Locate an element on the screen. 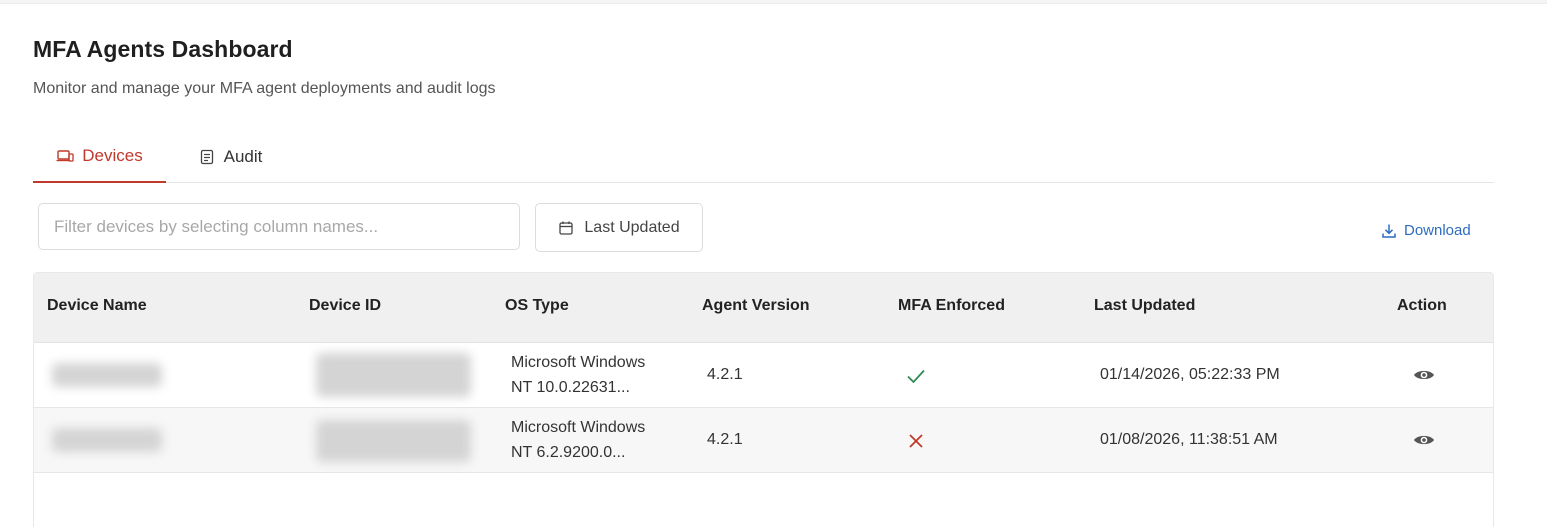  tab-audit-label: Audit is located at coordinates (243, 156).